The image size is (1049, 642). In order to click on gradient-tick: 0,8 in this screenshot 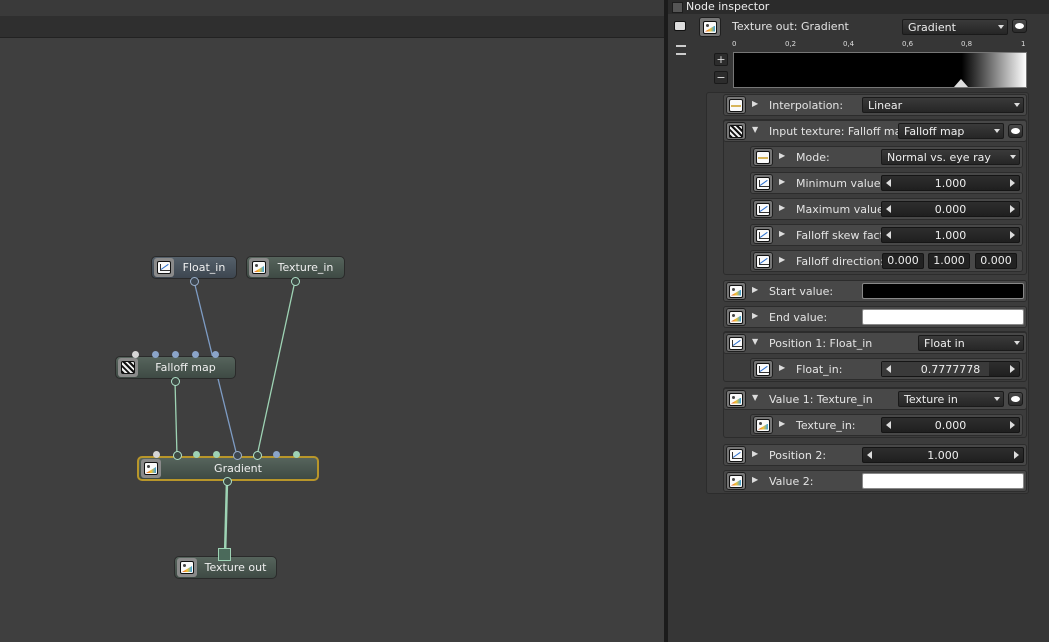, I will do `click(967, 44)`.